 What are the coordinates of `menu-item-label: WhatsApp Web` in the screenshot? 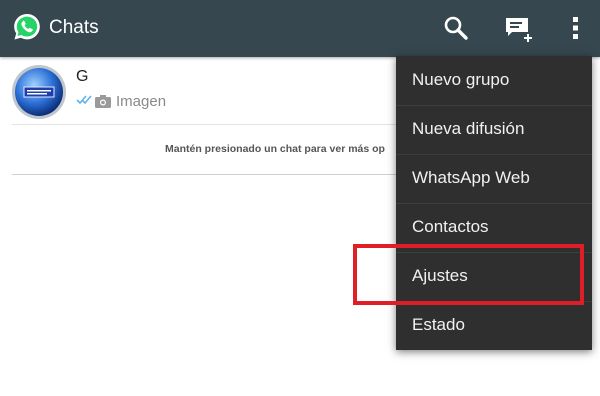 It's located at (471, 177).